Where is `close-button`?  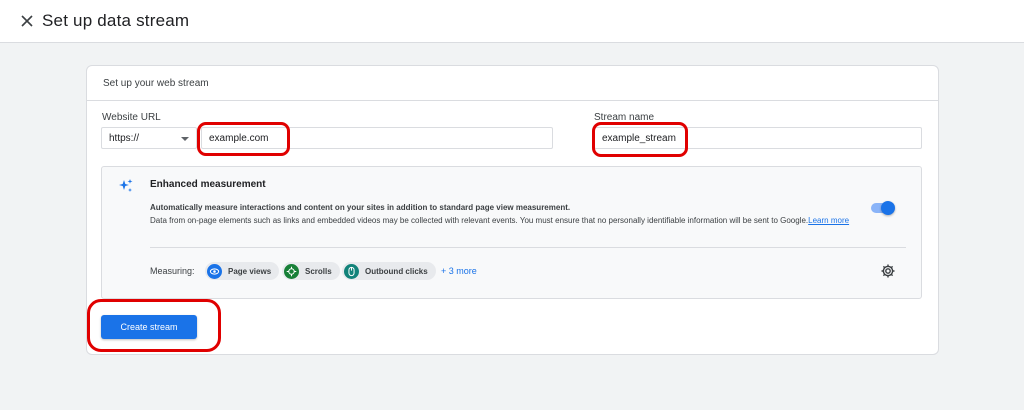
close-button is located at coordinates (27, 21).